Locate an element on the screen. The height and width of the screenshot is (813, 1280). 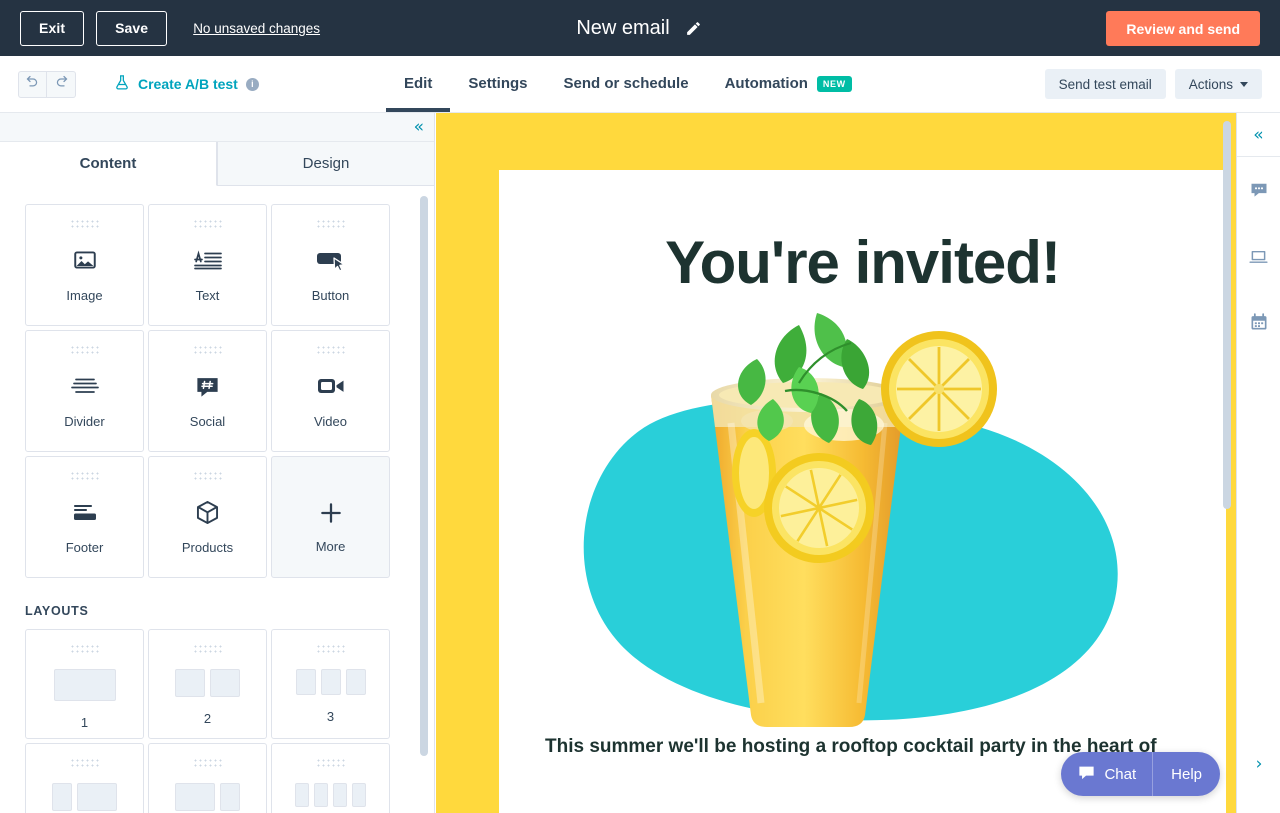
module-divider: Divider is located at coordinates (84, 391).